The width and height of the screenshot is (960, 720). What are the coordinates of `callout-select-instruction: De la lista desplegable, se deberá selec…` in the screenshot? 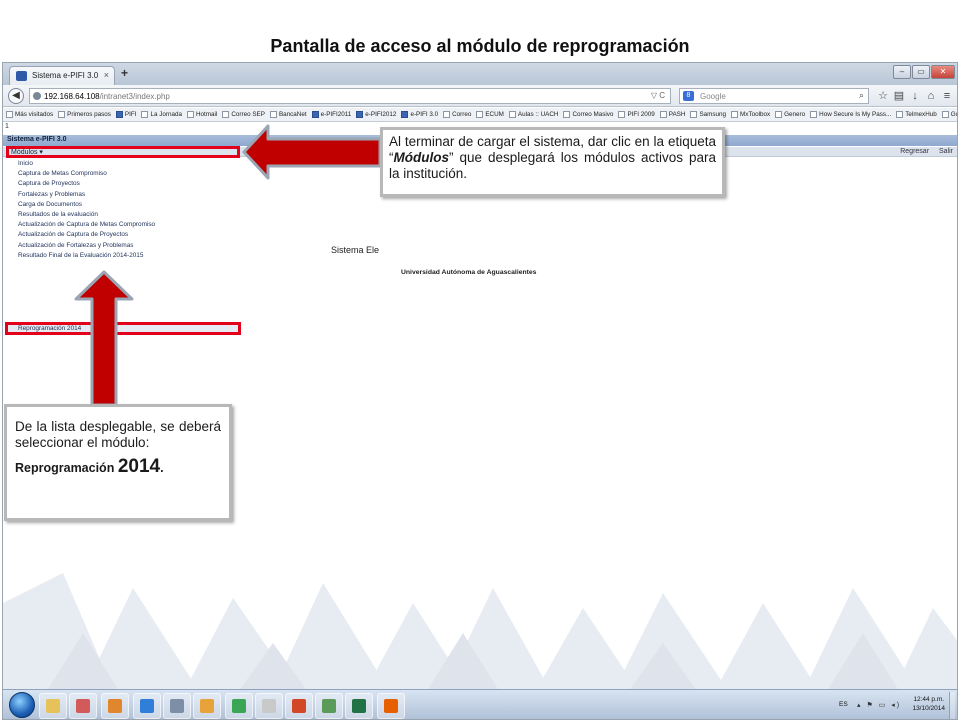 It's located at (118, 462).